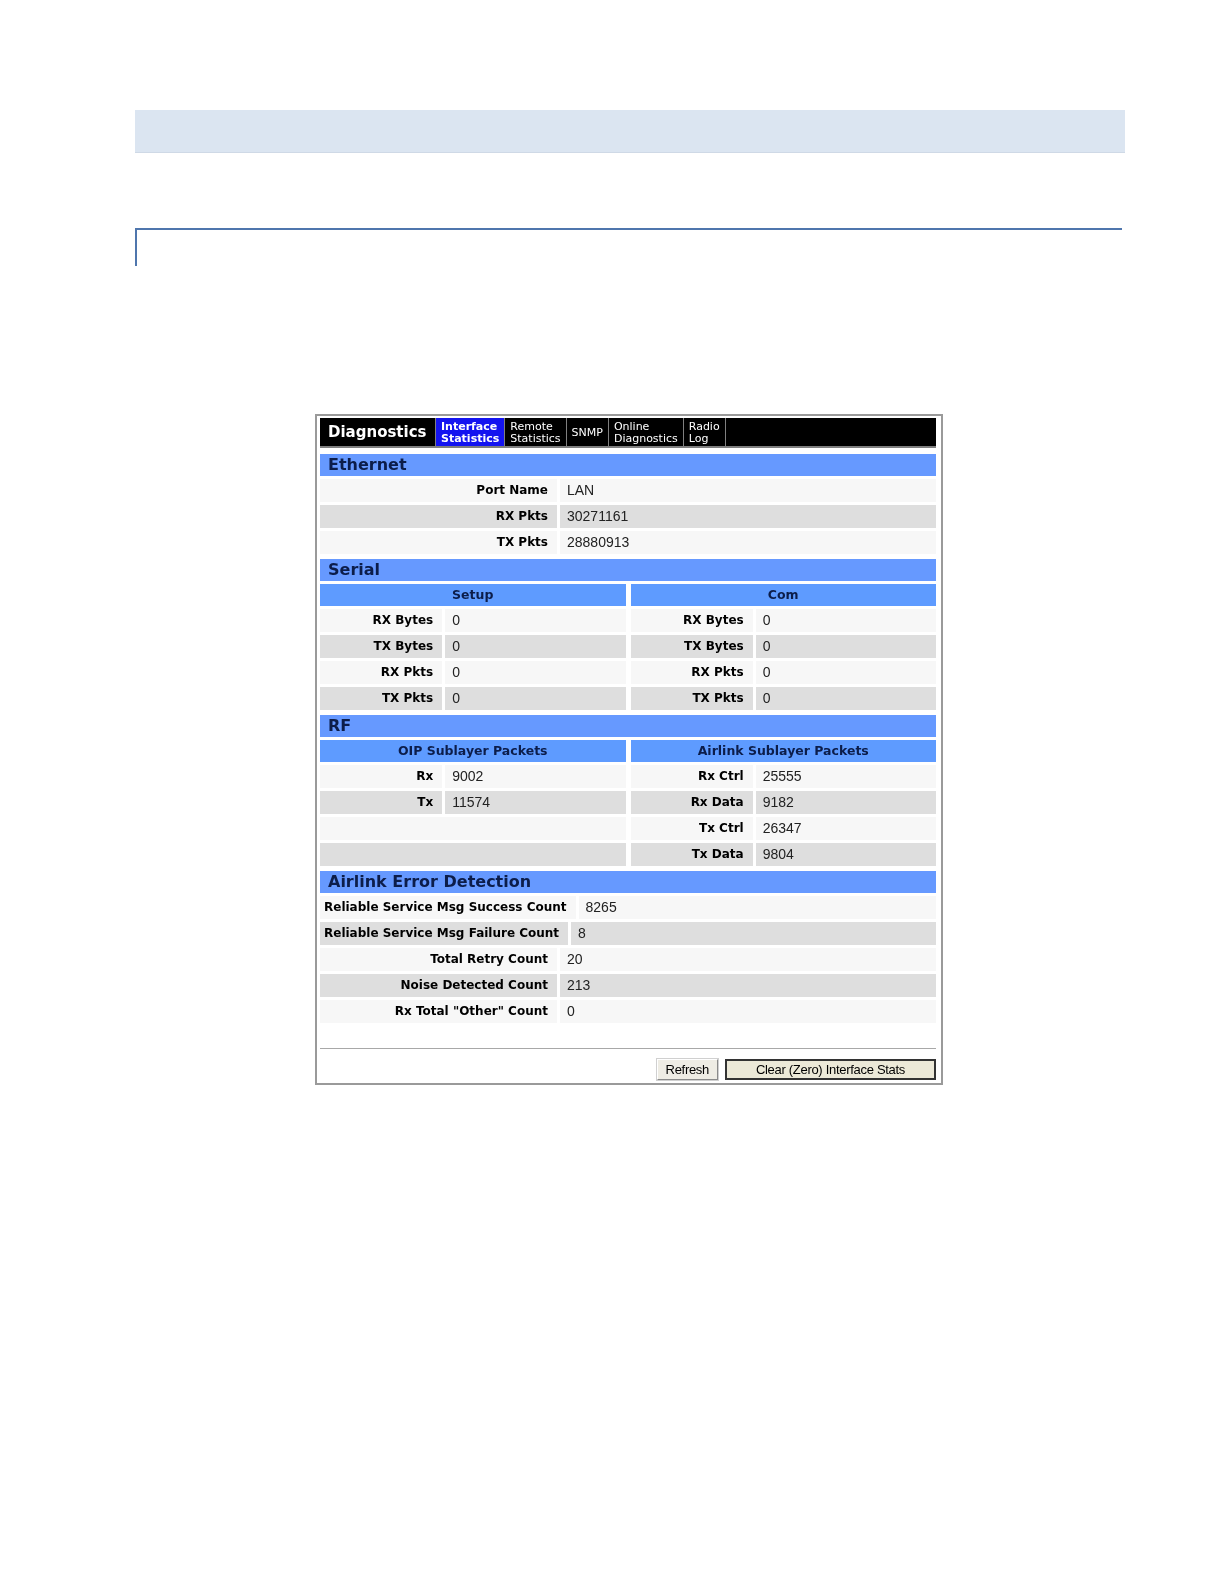 Image resolution: width=1224 pixels, height=1584 pixels. What do you see at coordinates (748, 959) in the screenshot?
I see `field-value: 20` at bounding box center [748, 959].